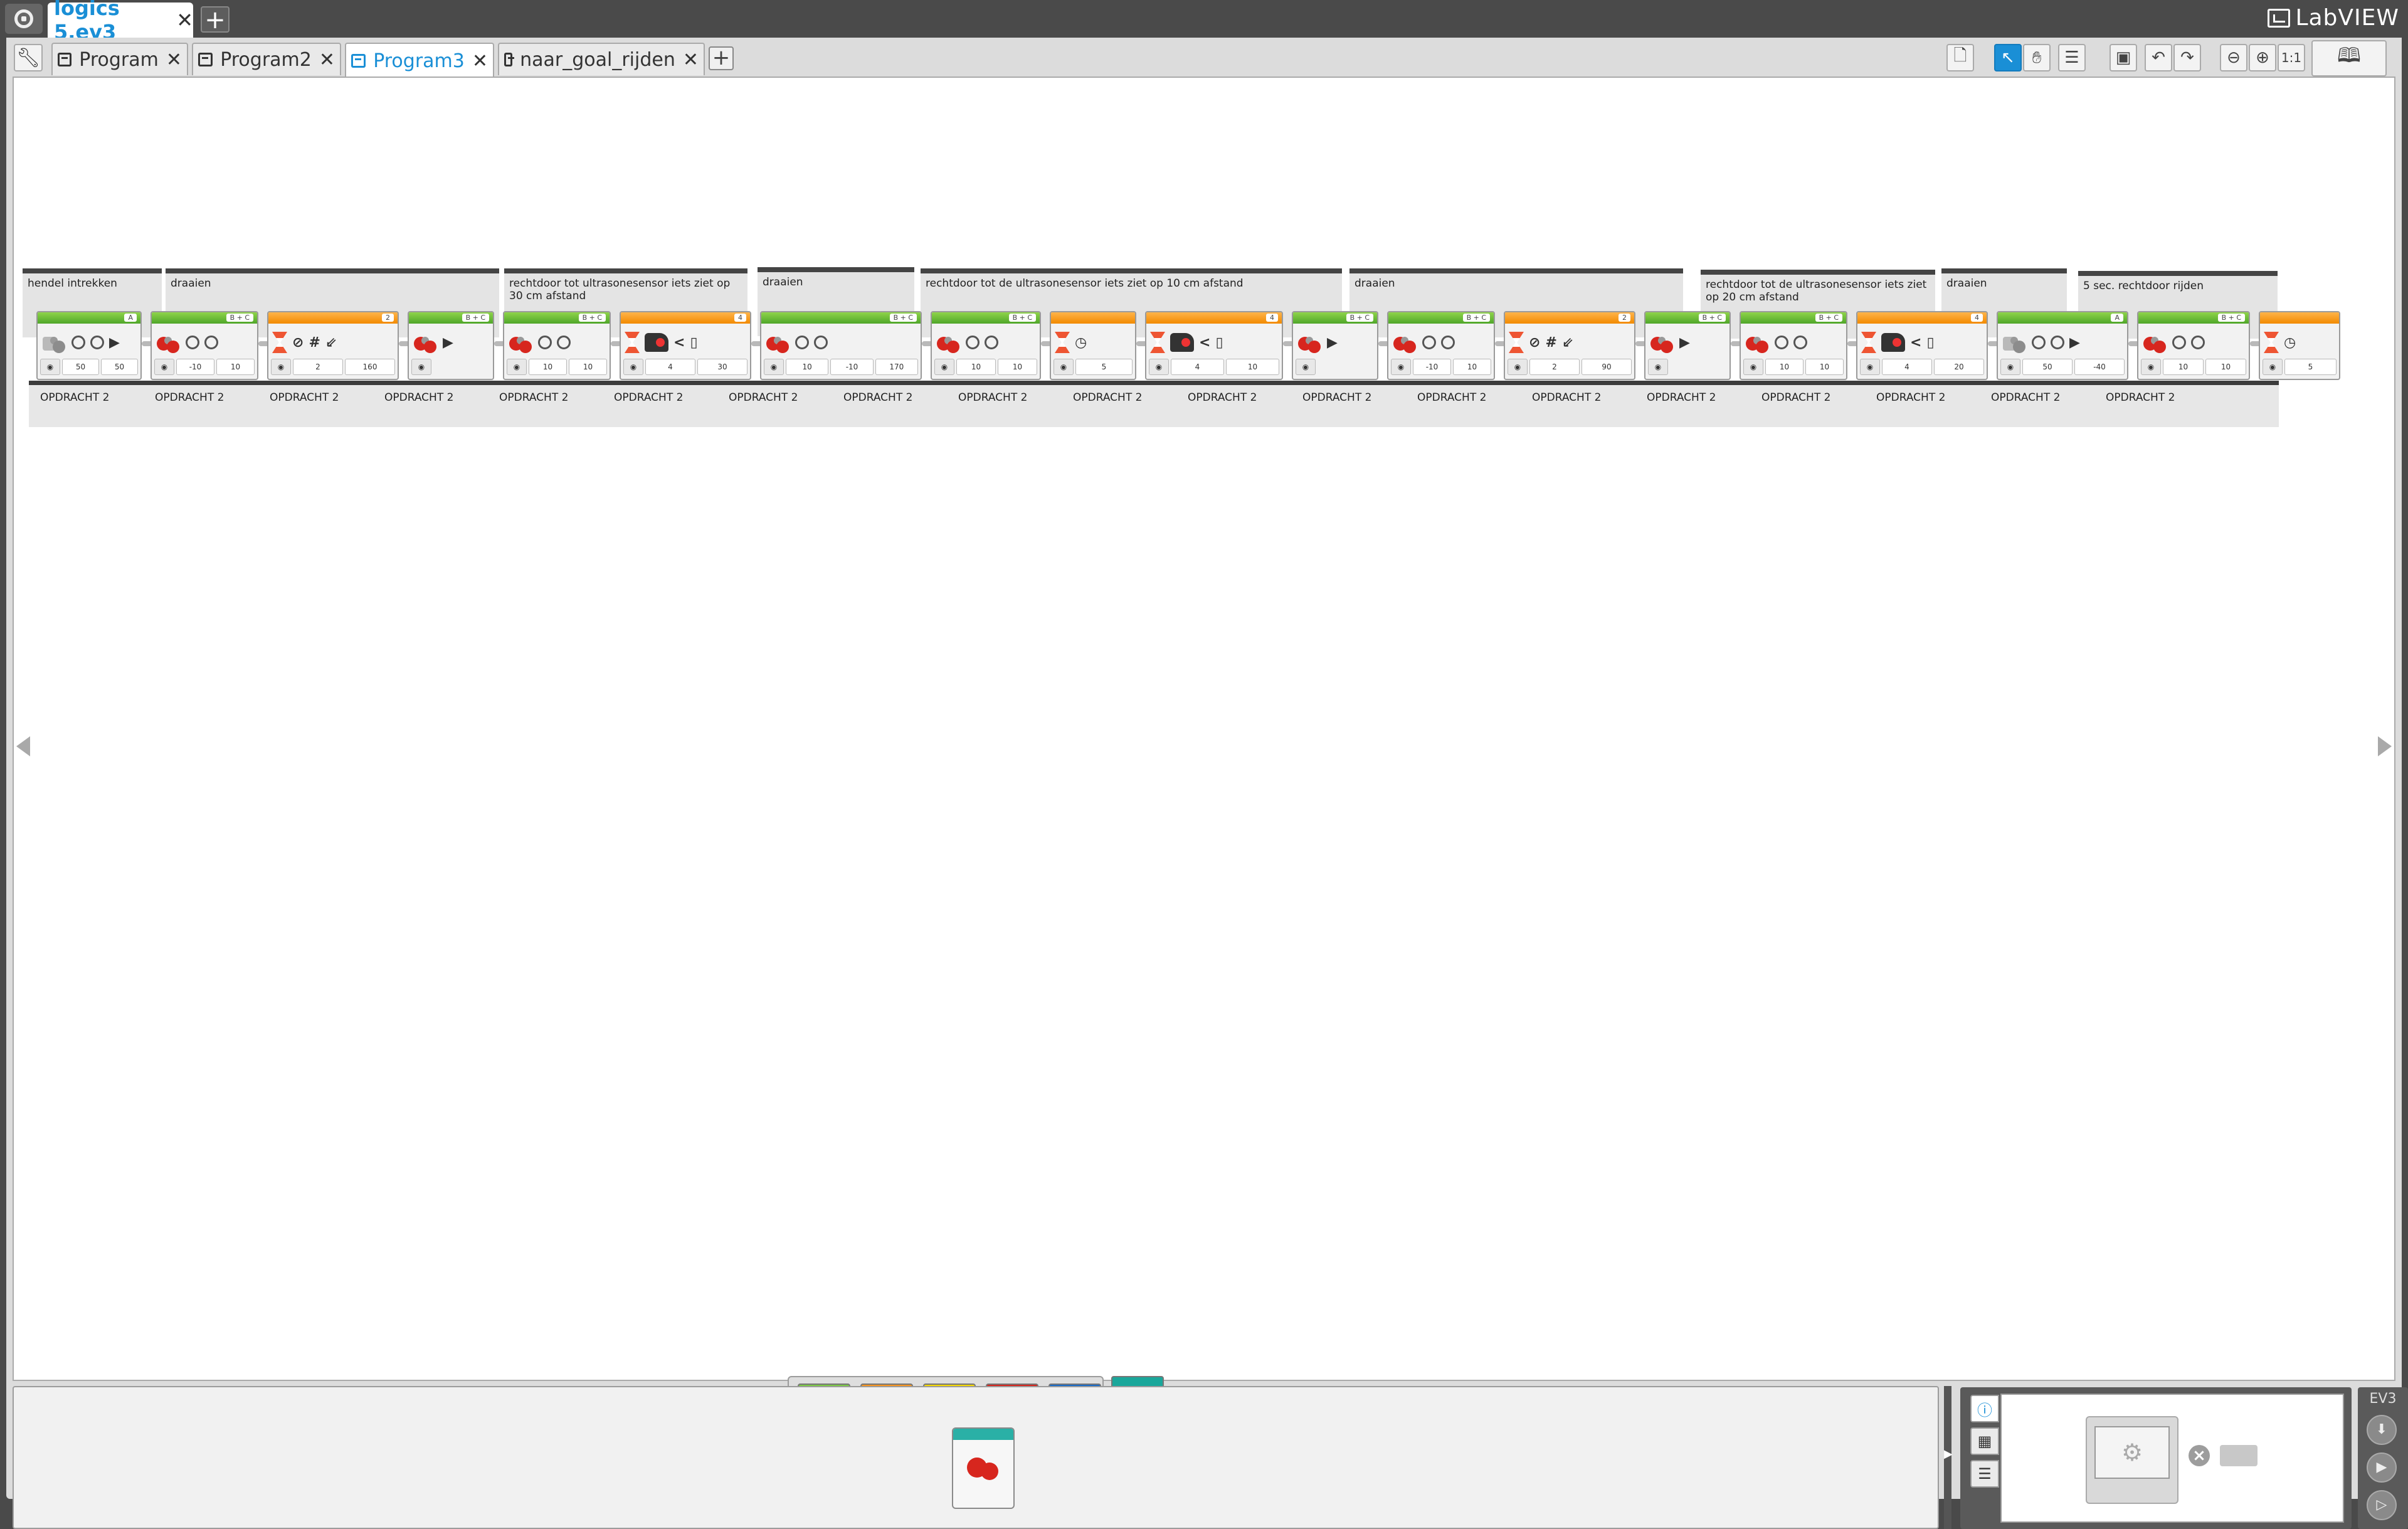 Image resolution: width=2408 pixels, height=1529 pixels. I want to click on add-project-button: +, so click(215, 19).